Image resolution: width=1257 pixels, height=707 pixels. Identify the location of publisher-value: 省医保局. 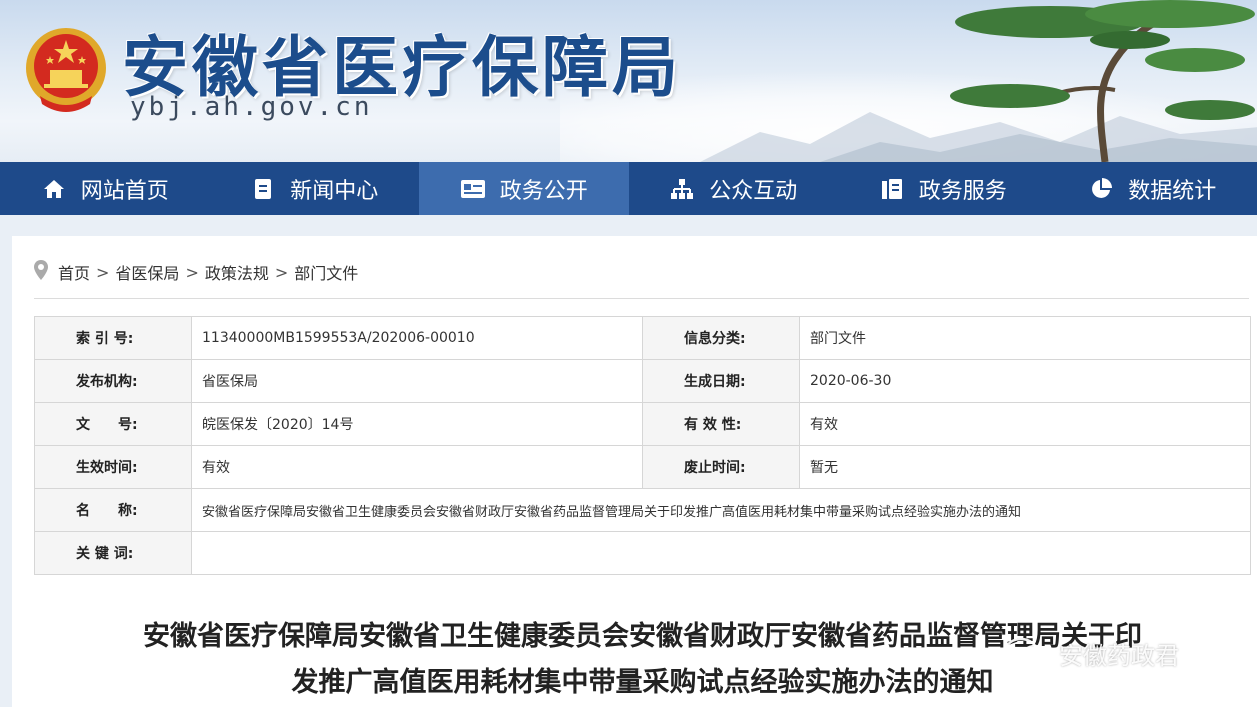
(417, 381).